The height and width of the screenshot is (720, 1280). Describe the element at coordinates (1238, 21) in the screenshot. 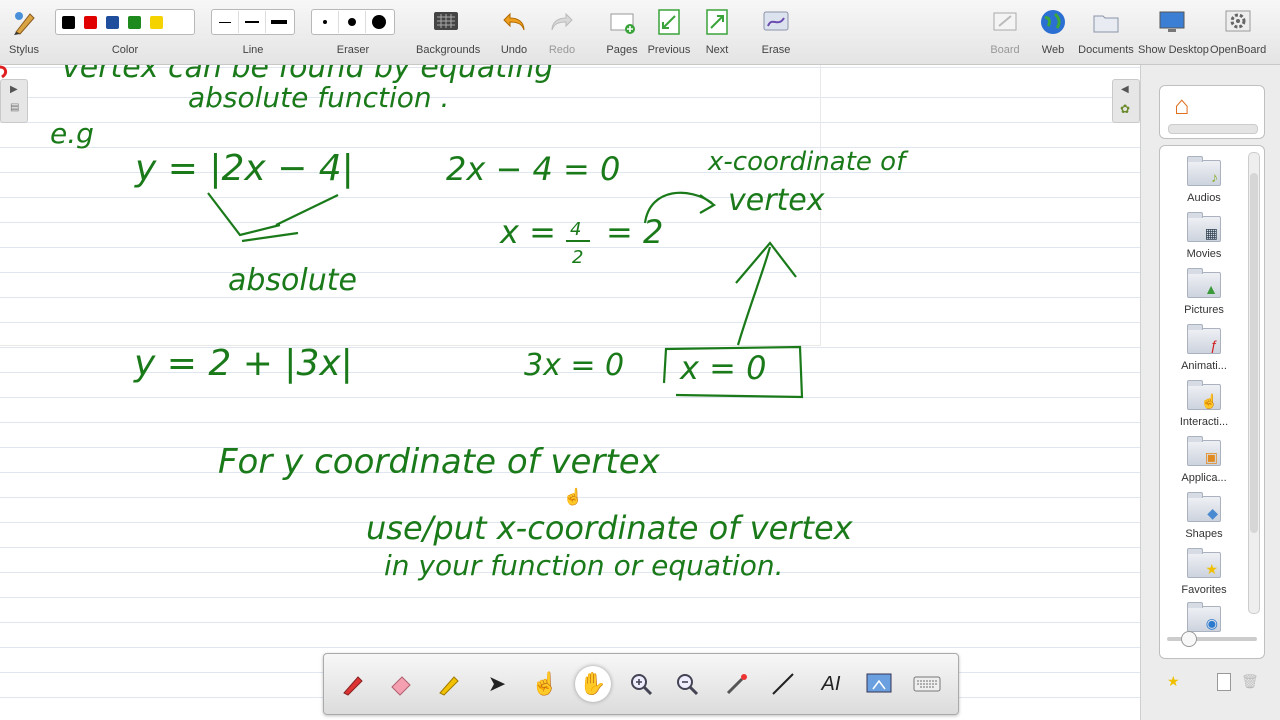

I see `gear-icon` at that location.